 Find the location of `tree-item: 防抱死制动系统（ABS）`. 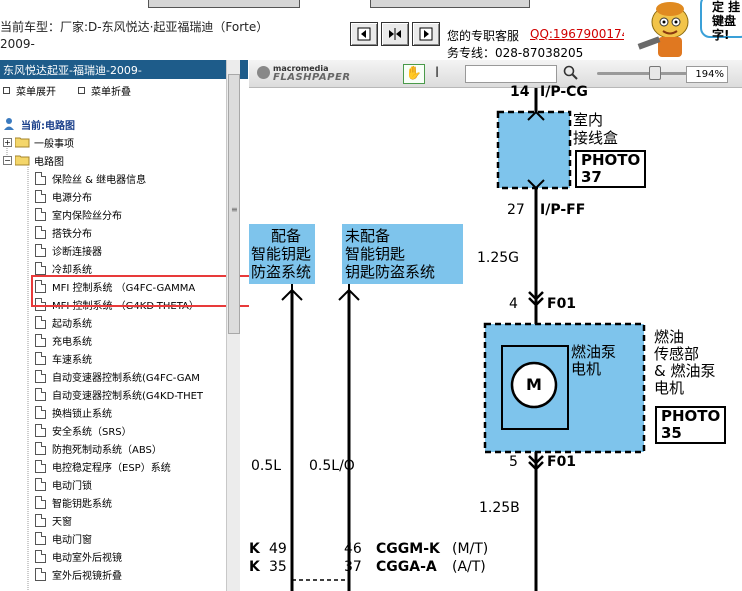

tree-item: 防抱死制动系统（ABS） is located at coordinates (98, 448).